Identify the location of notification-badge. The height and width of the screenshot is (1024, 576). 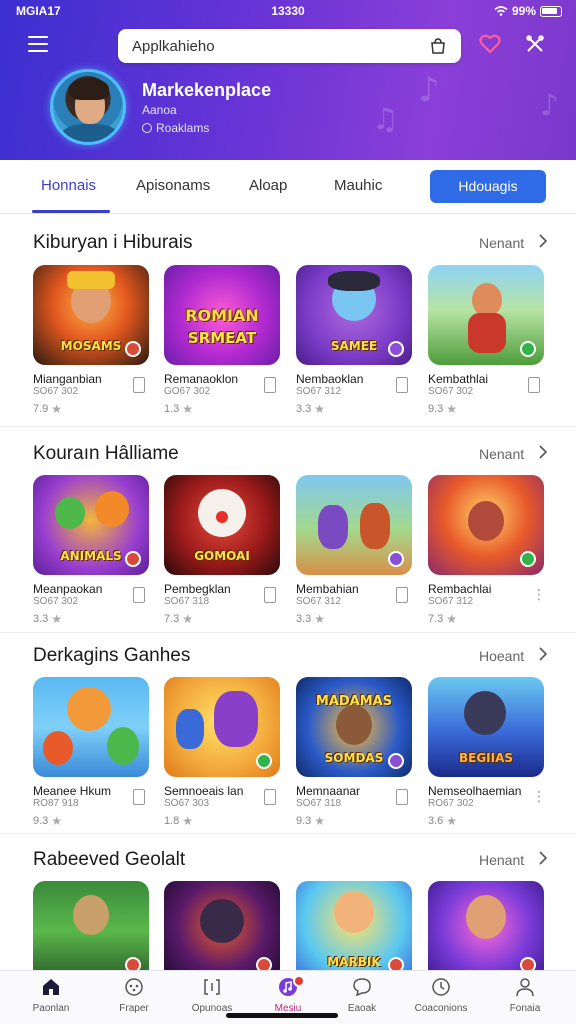
(299, 981).